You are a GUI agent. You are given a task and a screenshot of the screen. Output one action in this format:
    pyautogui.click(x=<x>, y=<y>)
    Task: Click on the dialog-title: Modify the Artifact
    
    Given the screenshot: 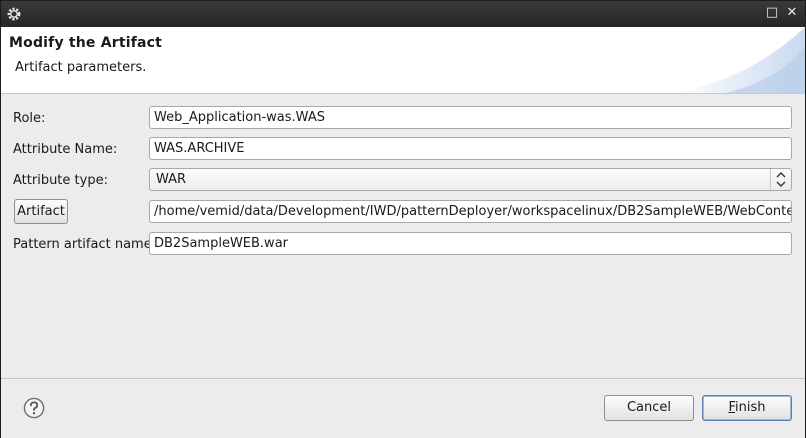 What is the action you would take?
    pyautogui.click(x=86, y=43)
    